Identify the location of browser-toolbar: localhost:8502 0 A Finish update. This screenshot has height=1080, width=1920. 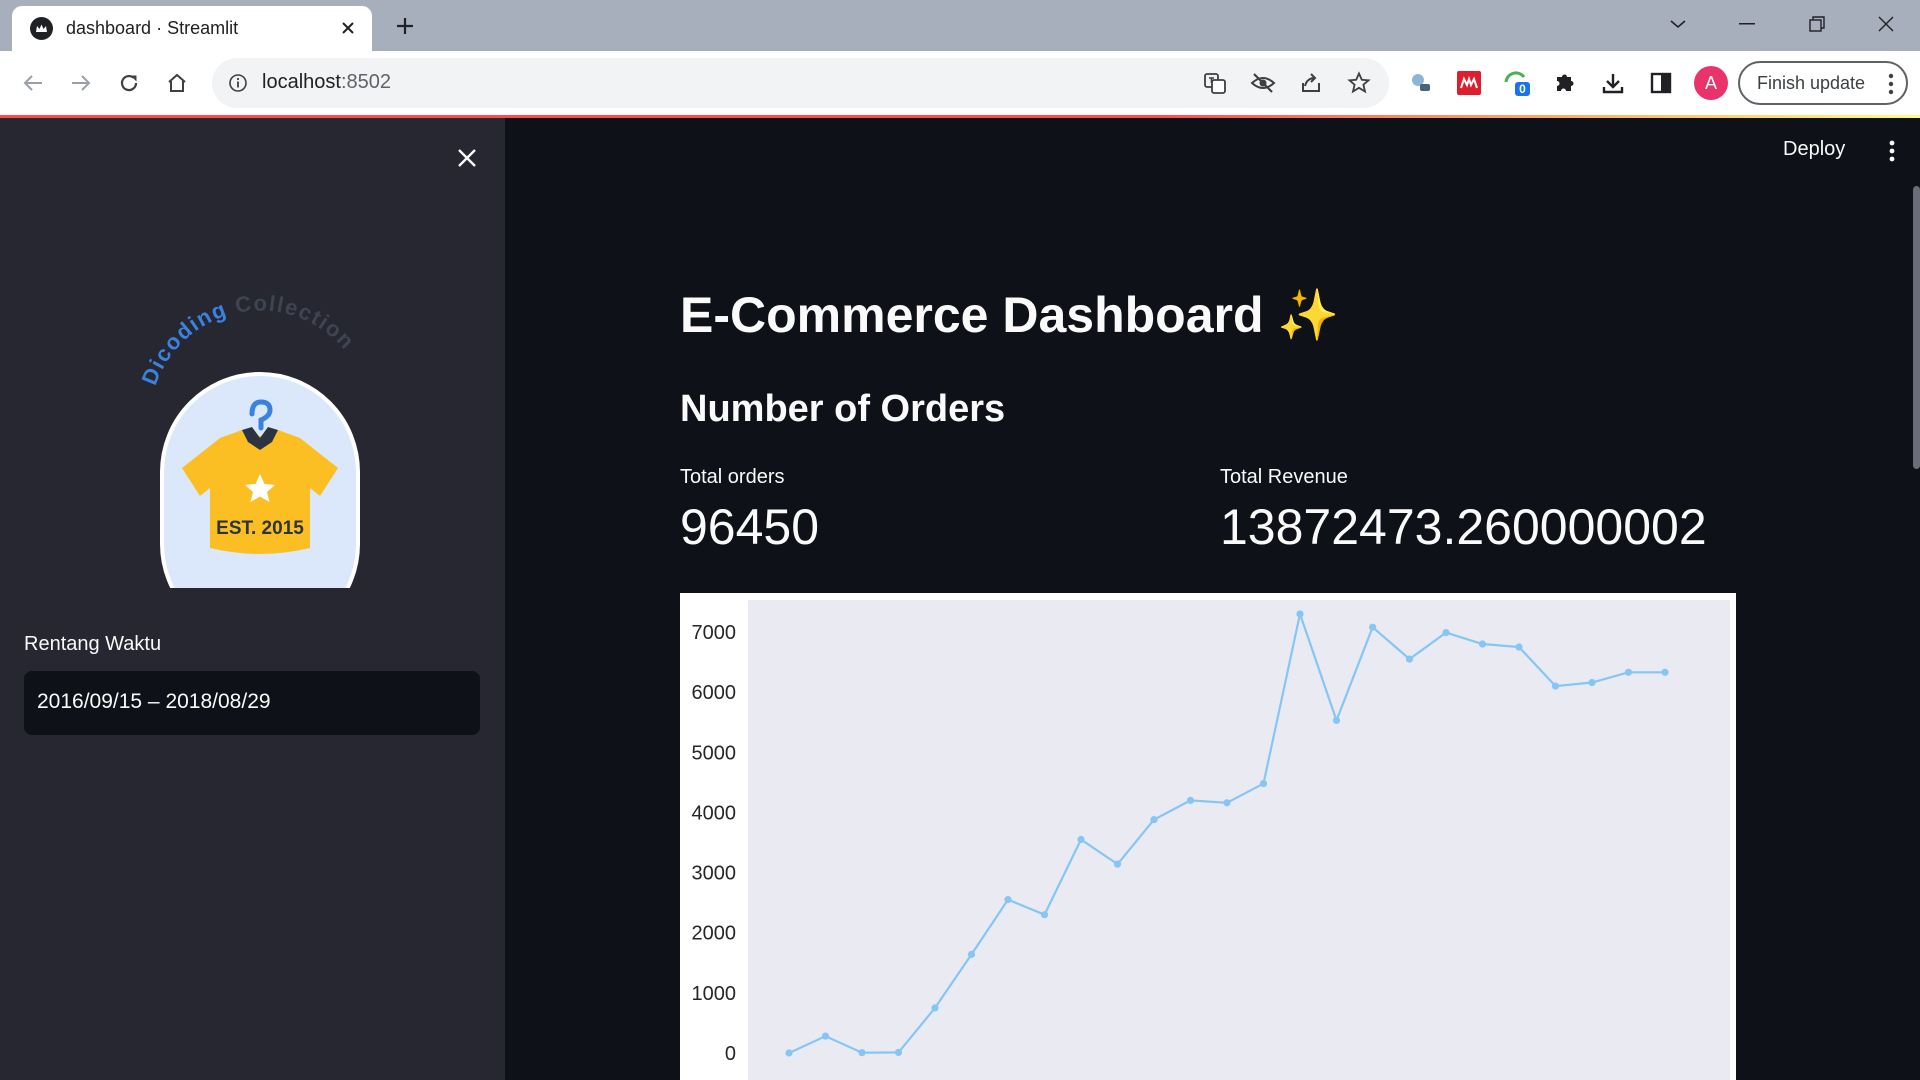
(960, 83).